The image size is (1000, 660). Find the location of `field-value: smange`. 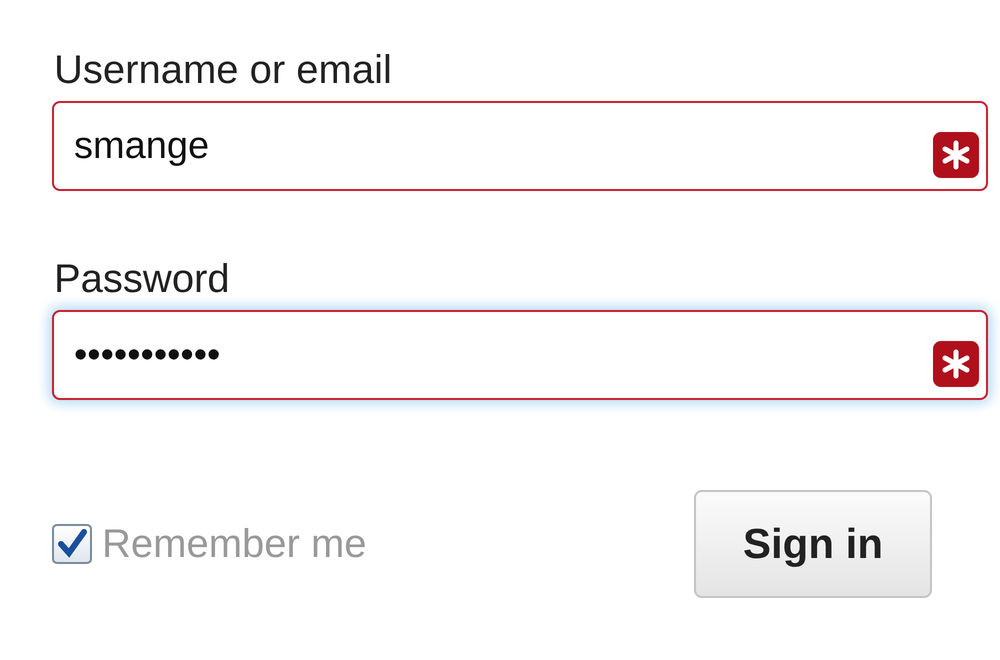

field-value: smange is located at coordinates (142, 146).